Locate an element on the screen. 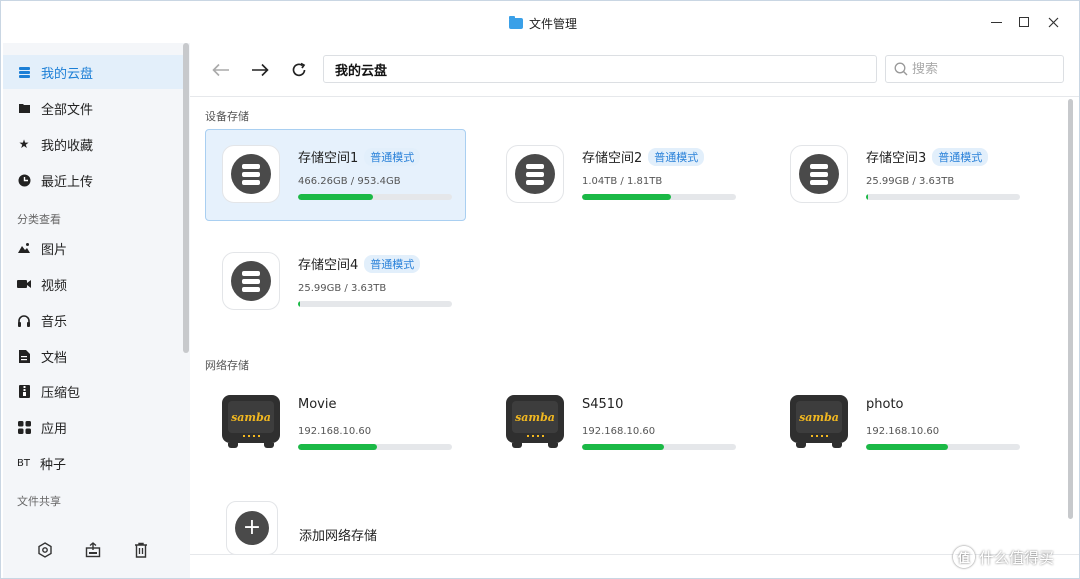 The image size is (1080, 579). path-bar: 我的云盘 is located at coordinates (600, 69).